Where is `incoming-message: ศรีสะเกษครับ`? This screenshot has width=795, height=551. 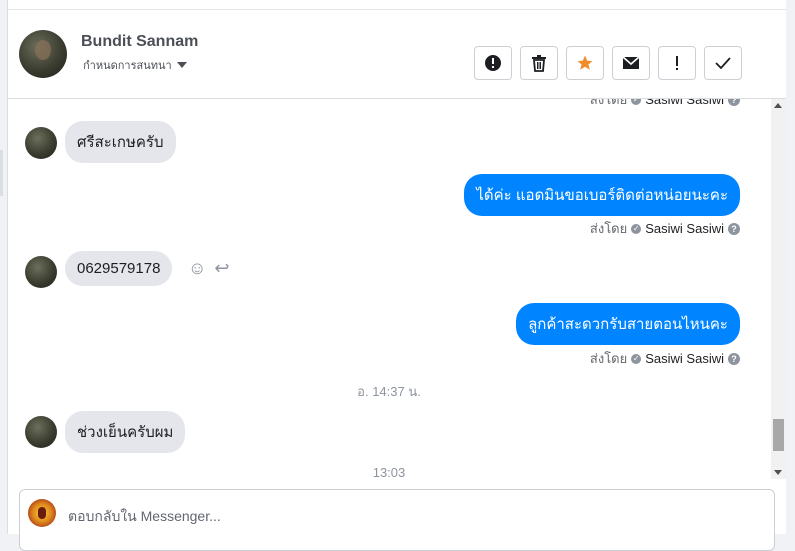 incoming-message: ศรีสะเกษครับ is located at coordinates (120, 142).